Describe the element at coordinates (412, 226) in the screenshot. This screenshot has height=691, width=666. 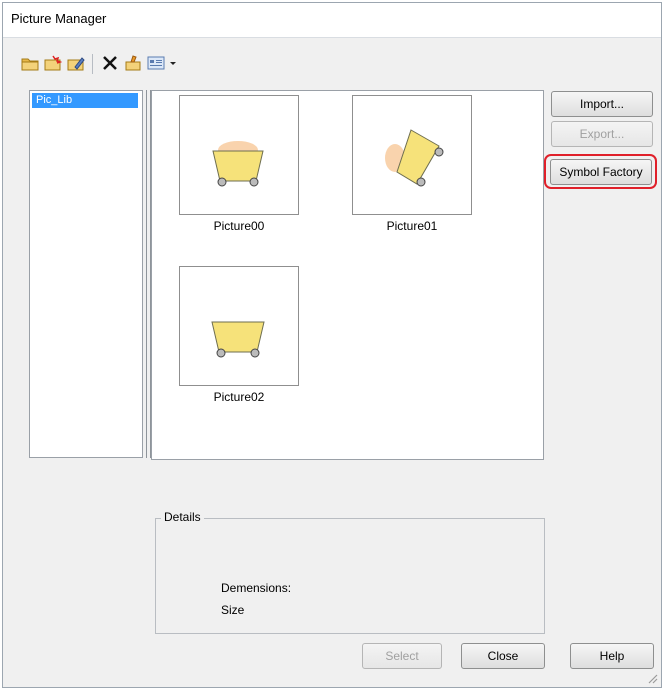
I see `picture-label: Picture01` at that location.